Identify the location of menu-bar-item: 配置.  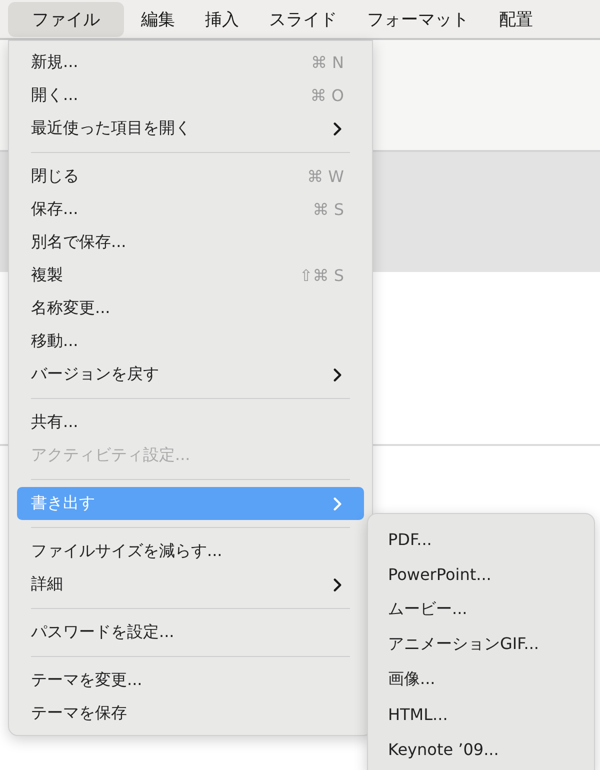
(516, 19).